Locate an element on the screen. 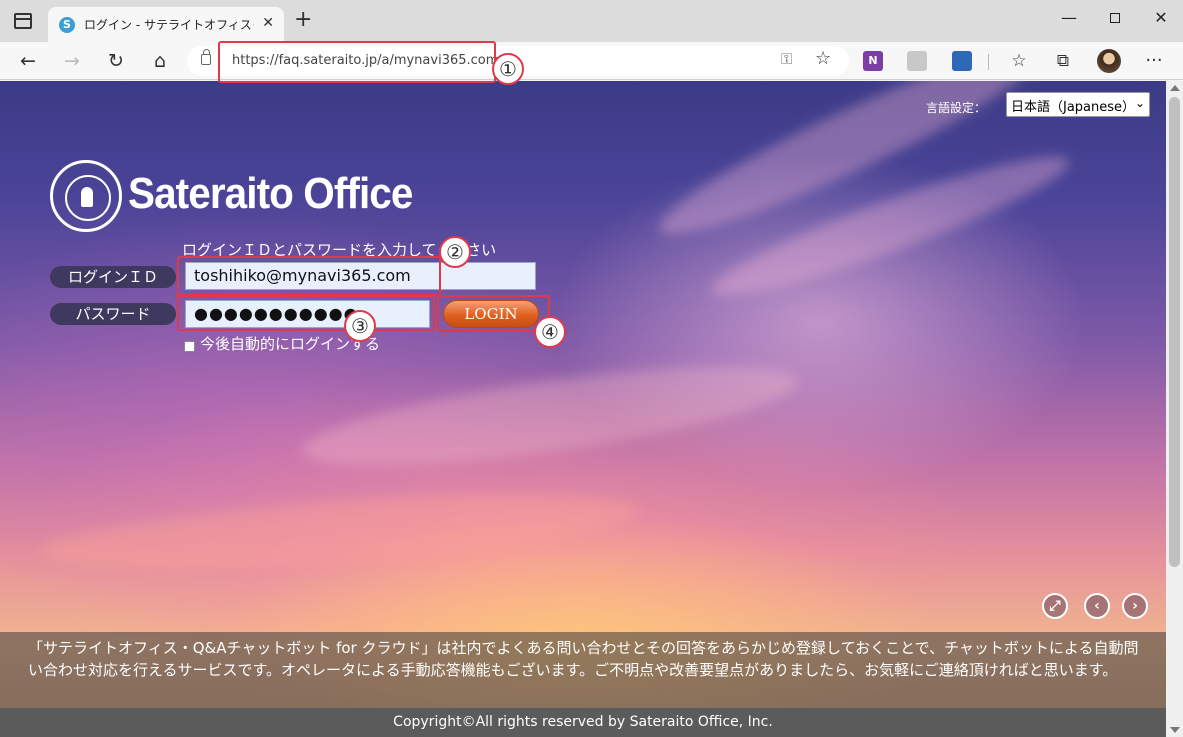 This screenshot has height=737, width=1183. add-favorite-icon: ☆ is located at coordinates (823, 58).